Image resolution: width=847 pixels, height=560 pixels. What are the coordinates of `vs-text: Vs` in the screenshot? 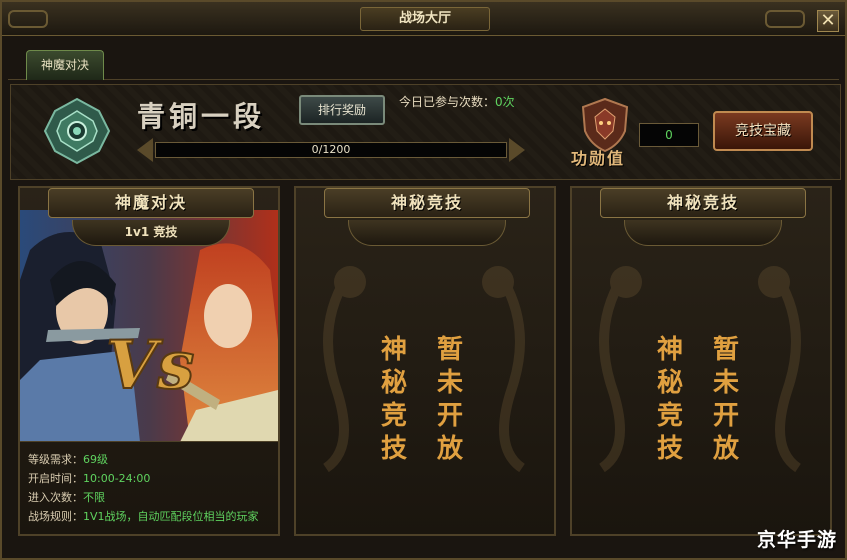 It's located at (150, 365).